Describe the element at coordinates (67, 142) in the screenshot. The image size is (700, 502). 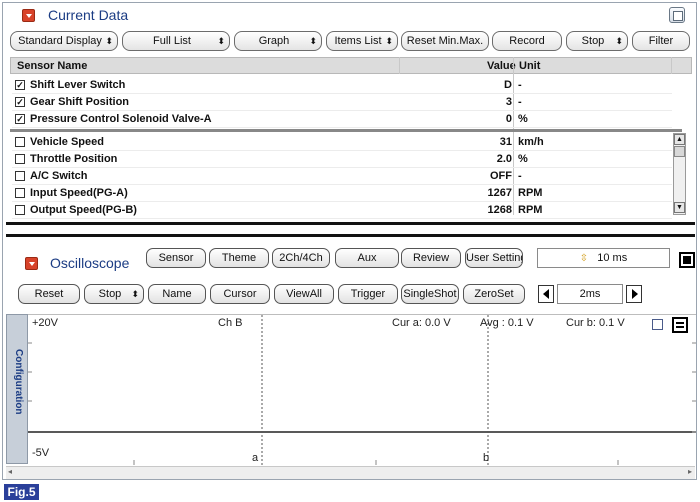
I see `sensor-name: Vehicle Speed` at that location.